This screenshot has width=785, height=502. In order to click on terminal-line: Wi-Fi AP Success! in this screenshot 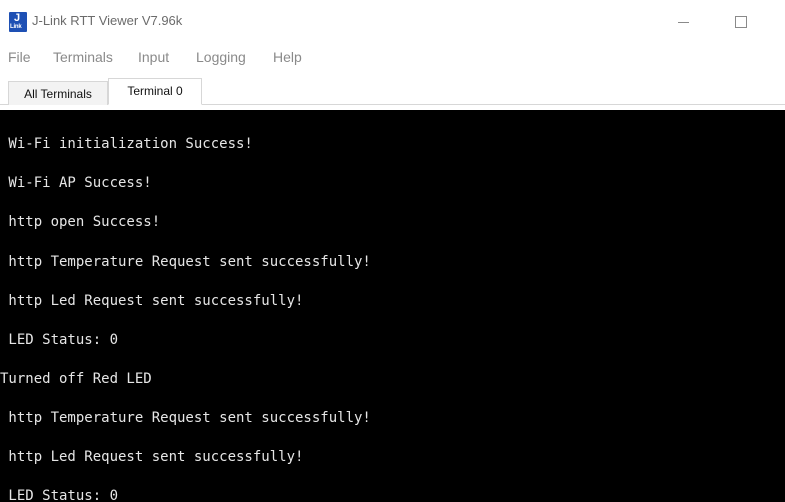, I will do `click(76, 183)`.